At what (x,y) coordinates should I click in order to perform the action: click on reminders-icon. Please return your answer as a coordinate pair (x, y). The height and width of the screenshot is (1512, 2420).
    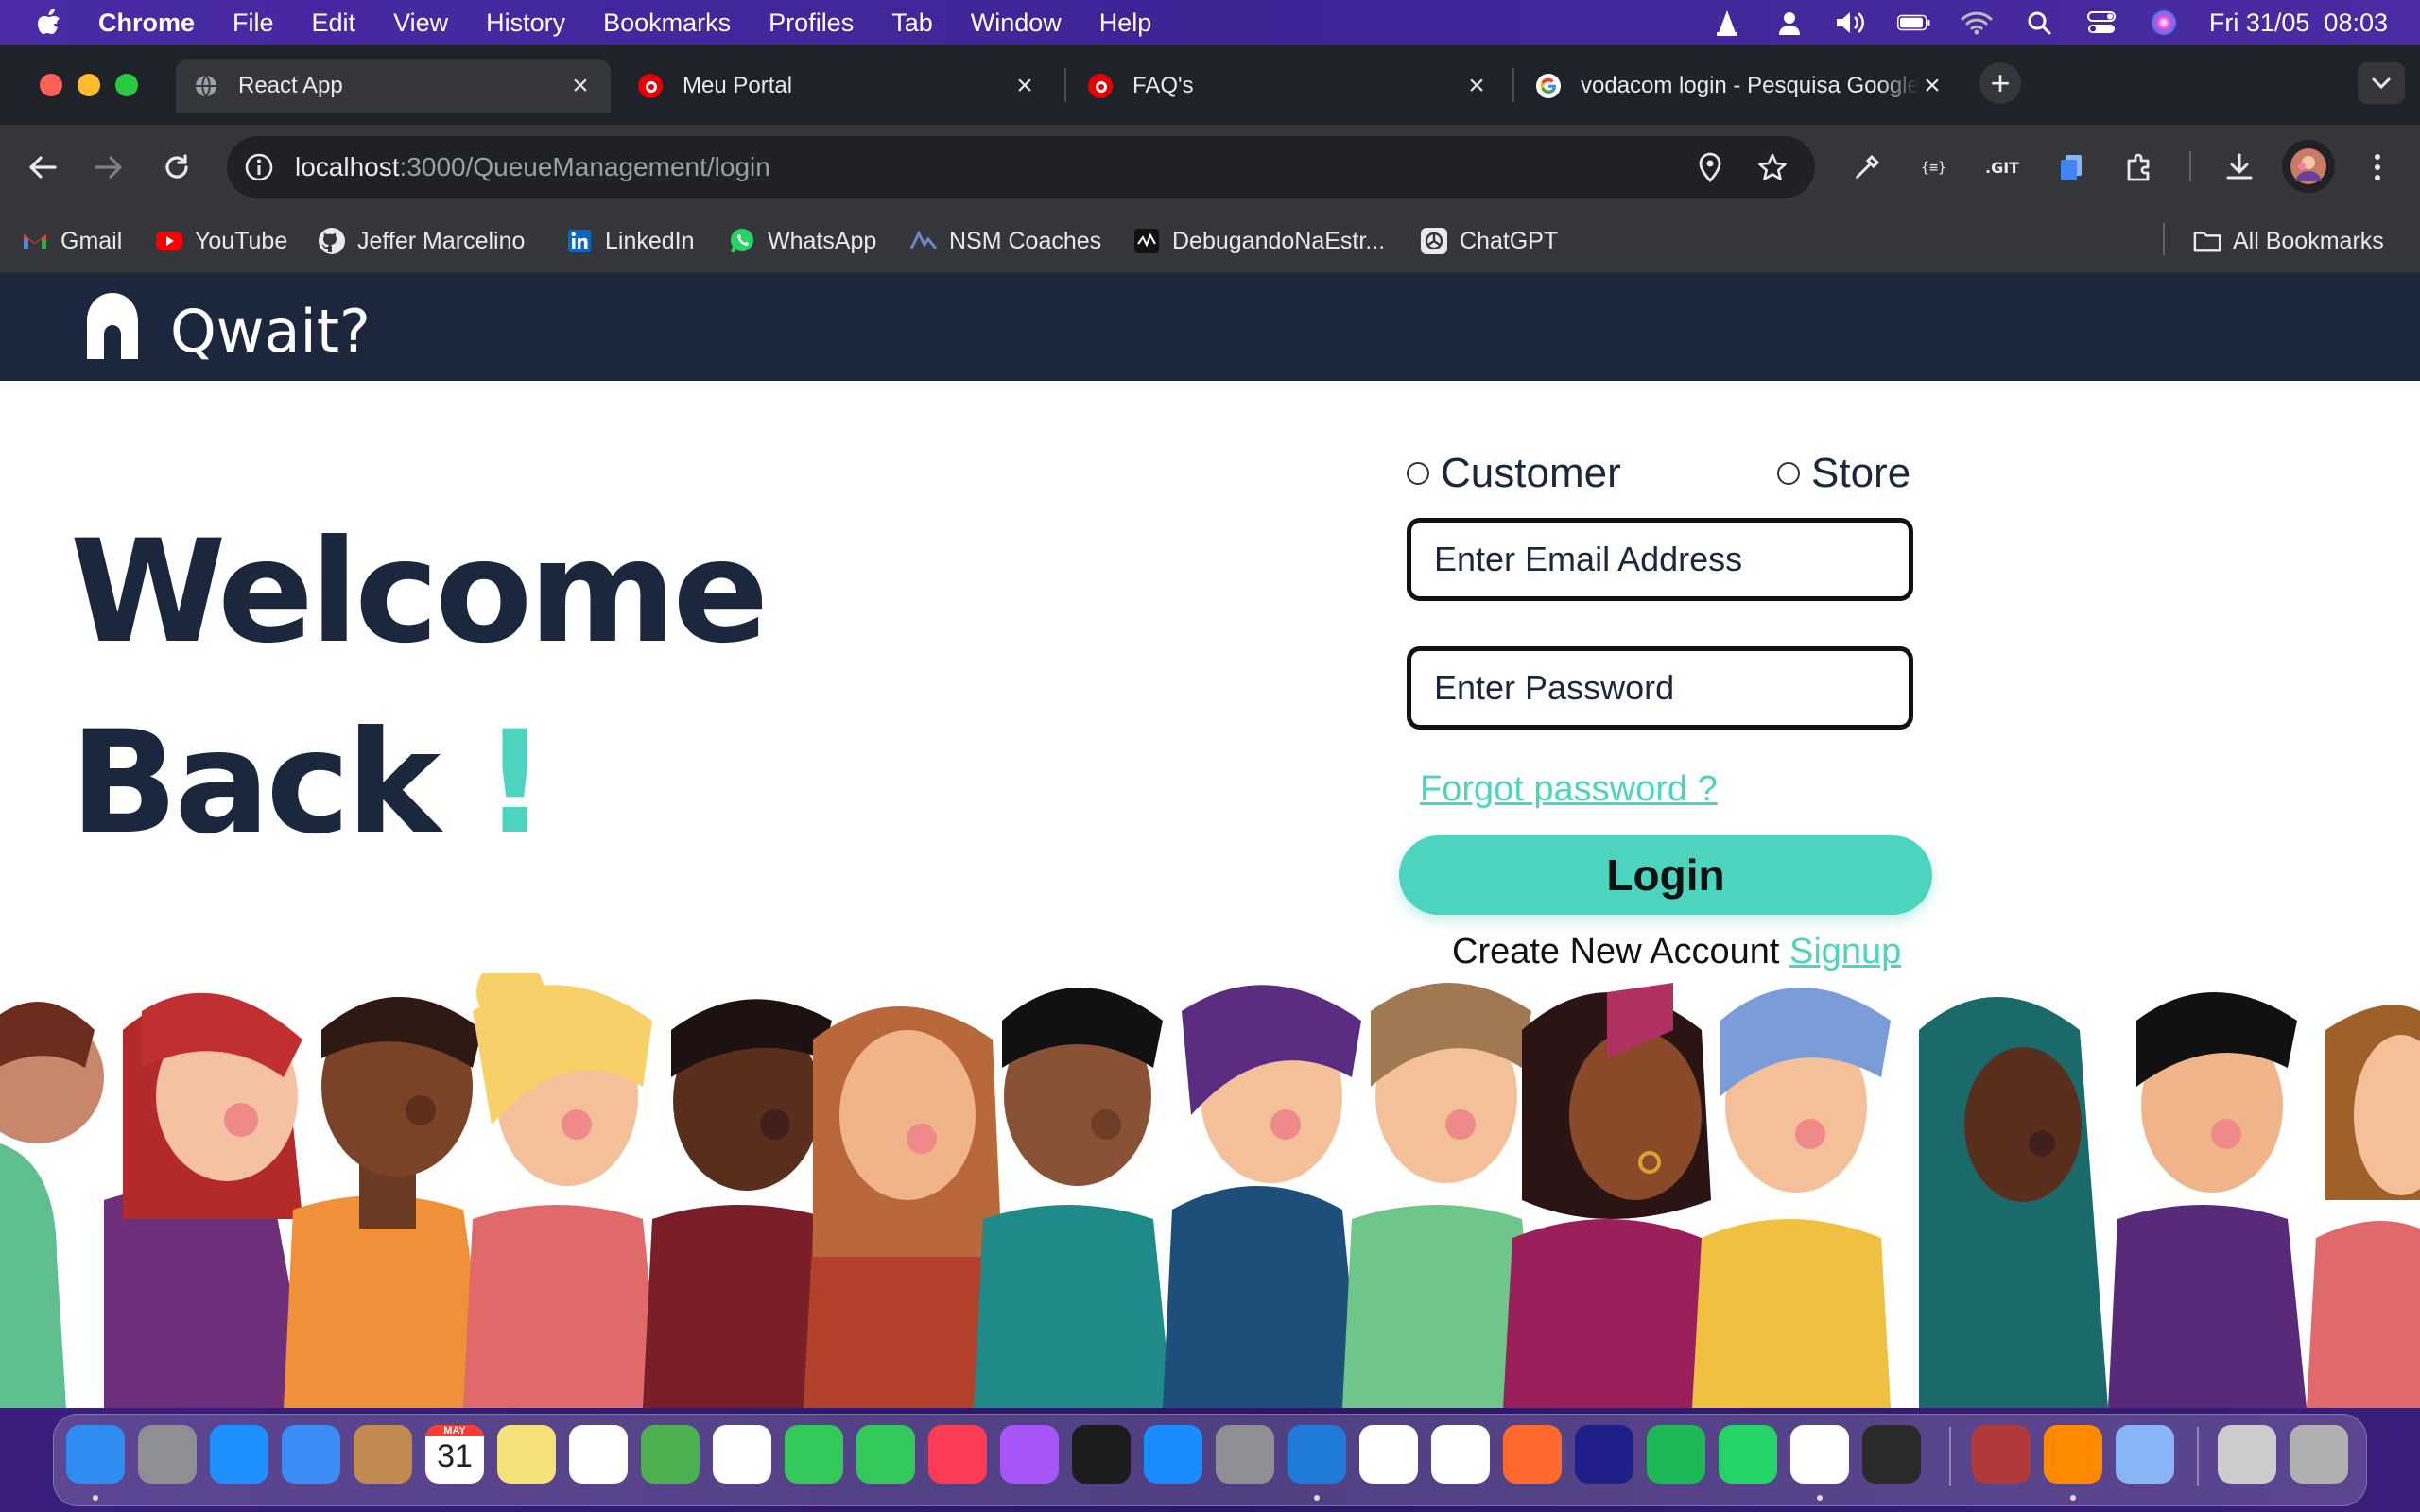
    Looking at the image, I should click on (598, 1454).